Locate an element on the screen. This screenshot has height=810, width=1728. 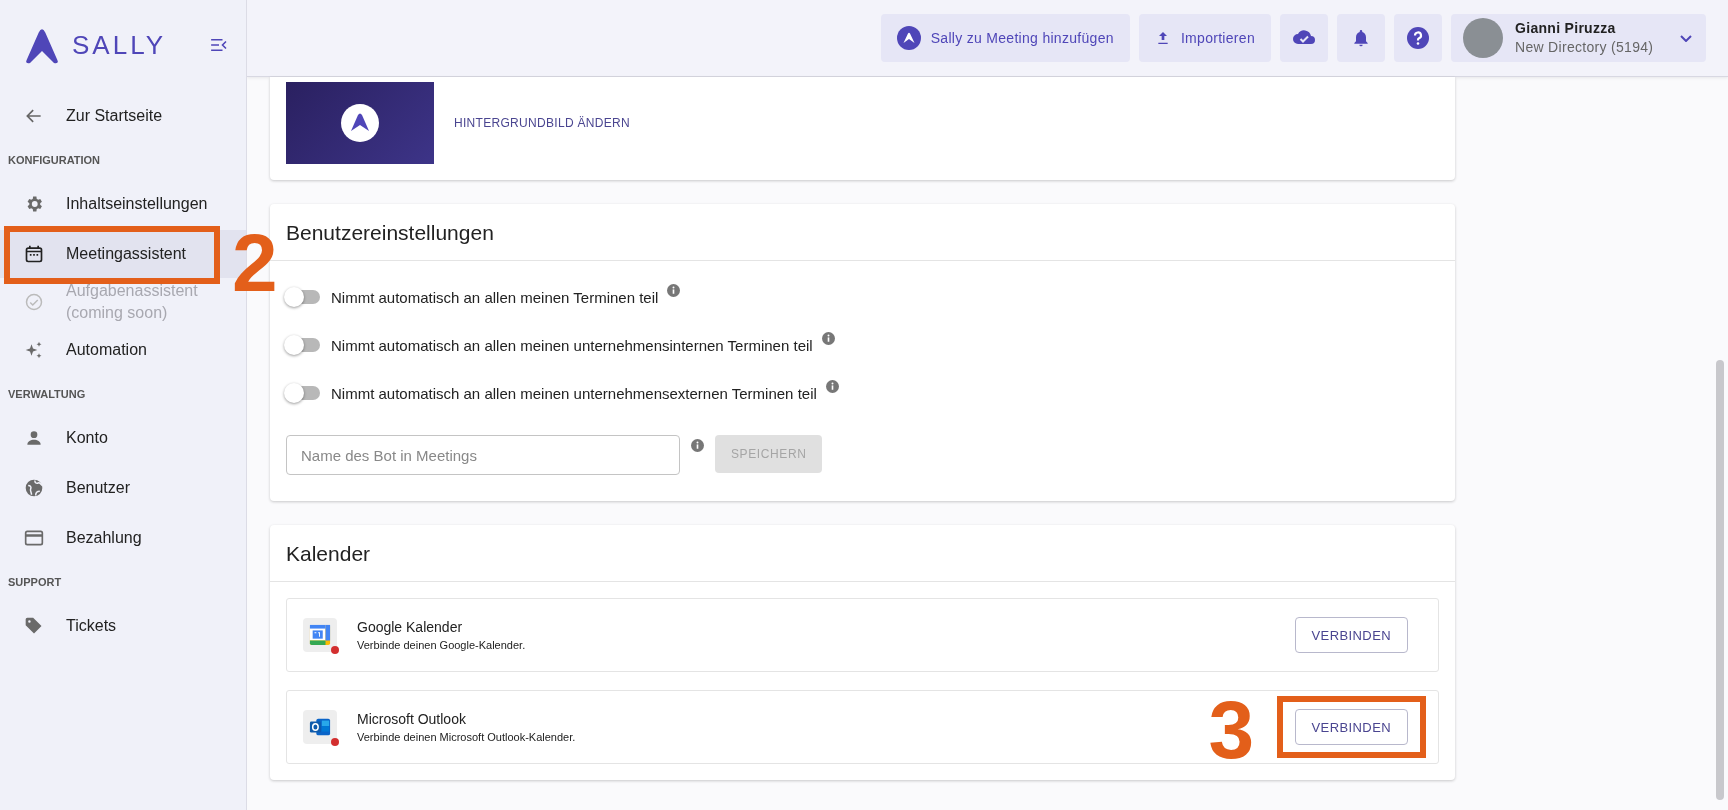
scrollbar-thumb is located at coordinates (1720, 580).